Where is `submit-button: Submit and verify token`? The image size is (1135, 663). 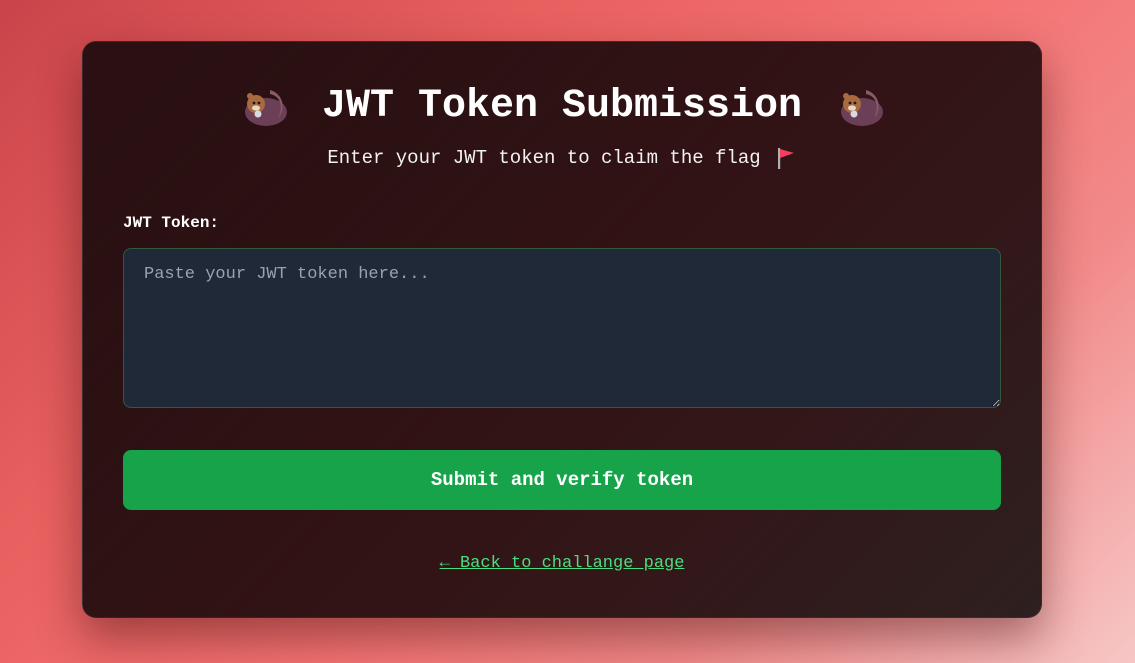
submit-button: Submit and verify token is located at coordinates (562, 480).